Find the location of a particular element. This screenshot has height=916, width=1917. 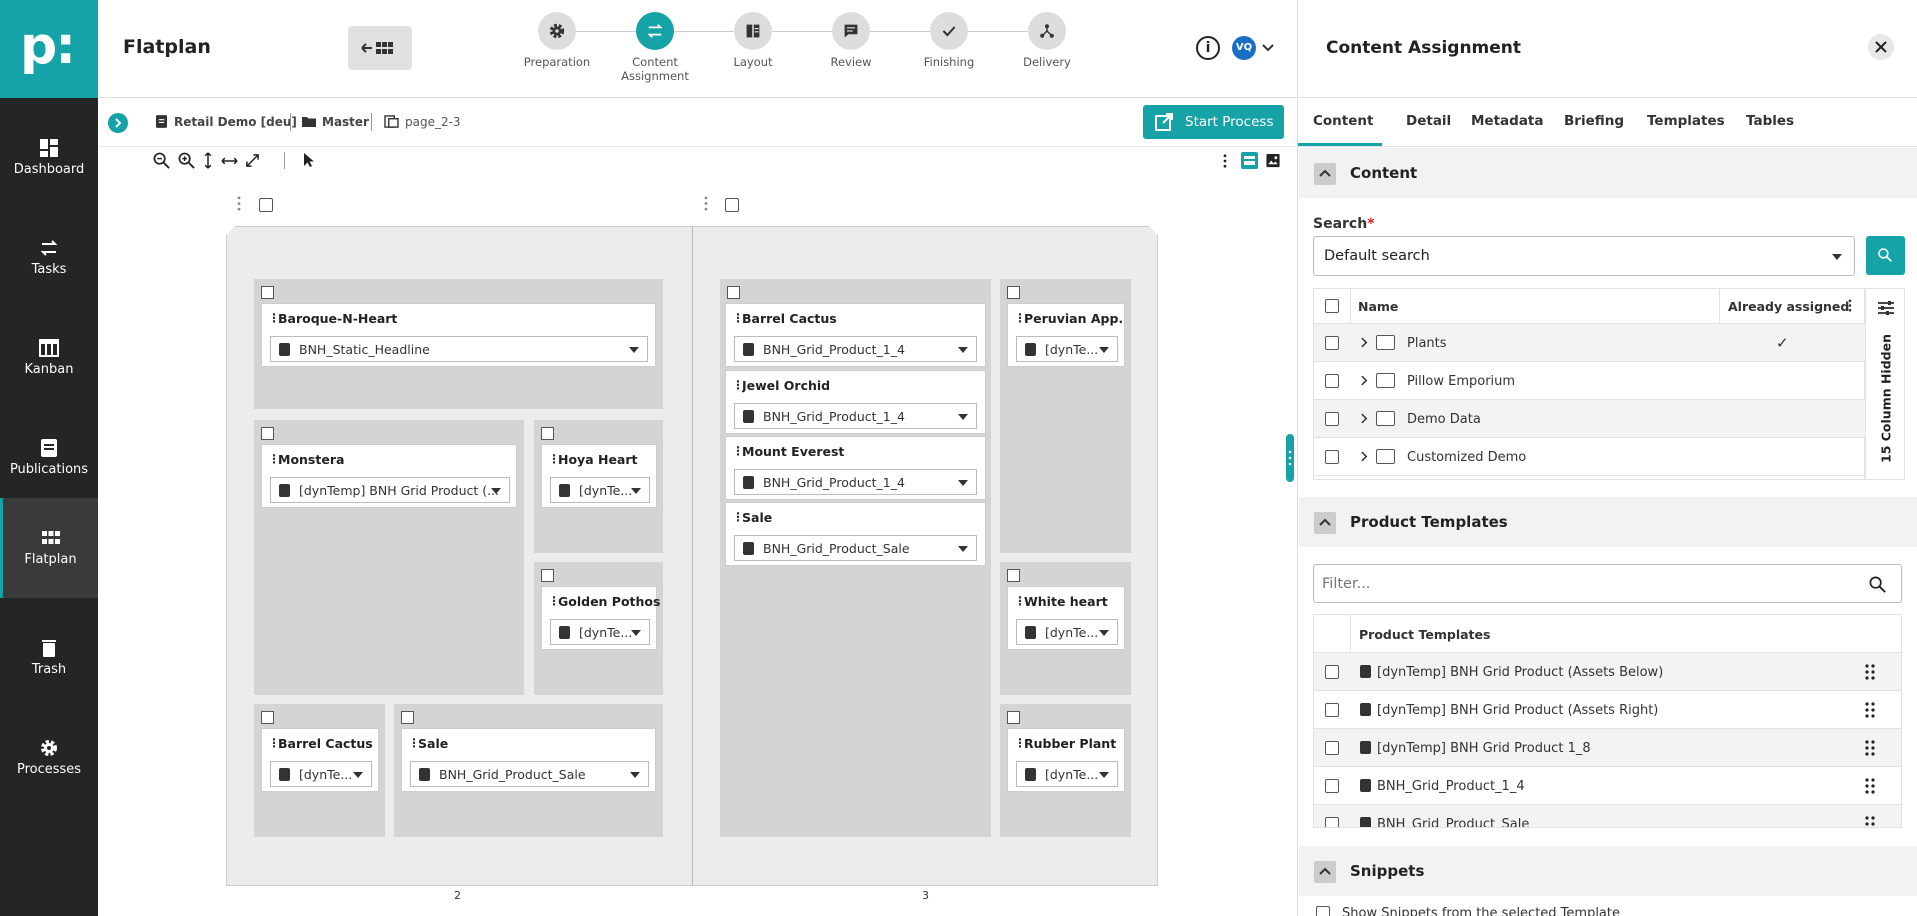

sidebar-item-tasks: Tasks is located at coordinates (49, 260).